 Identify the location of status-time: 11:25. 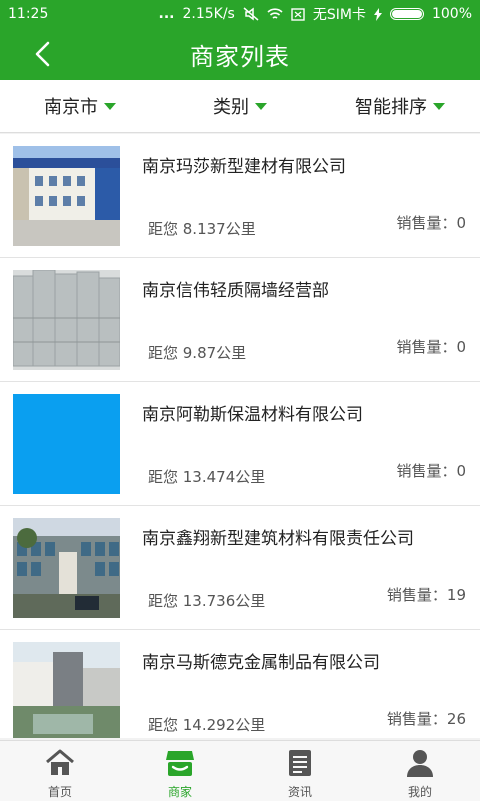
(28, 14).